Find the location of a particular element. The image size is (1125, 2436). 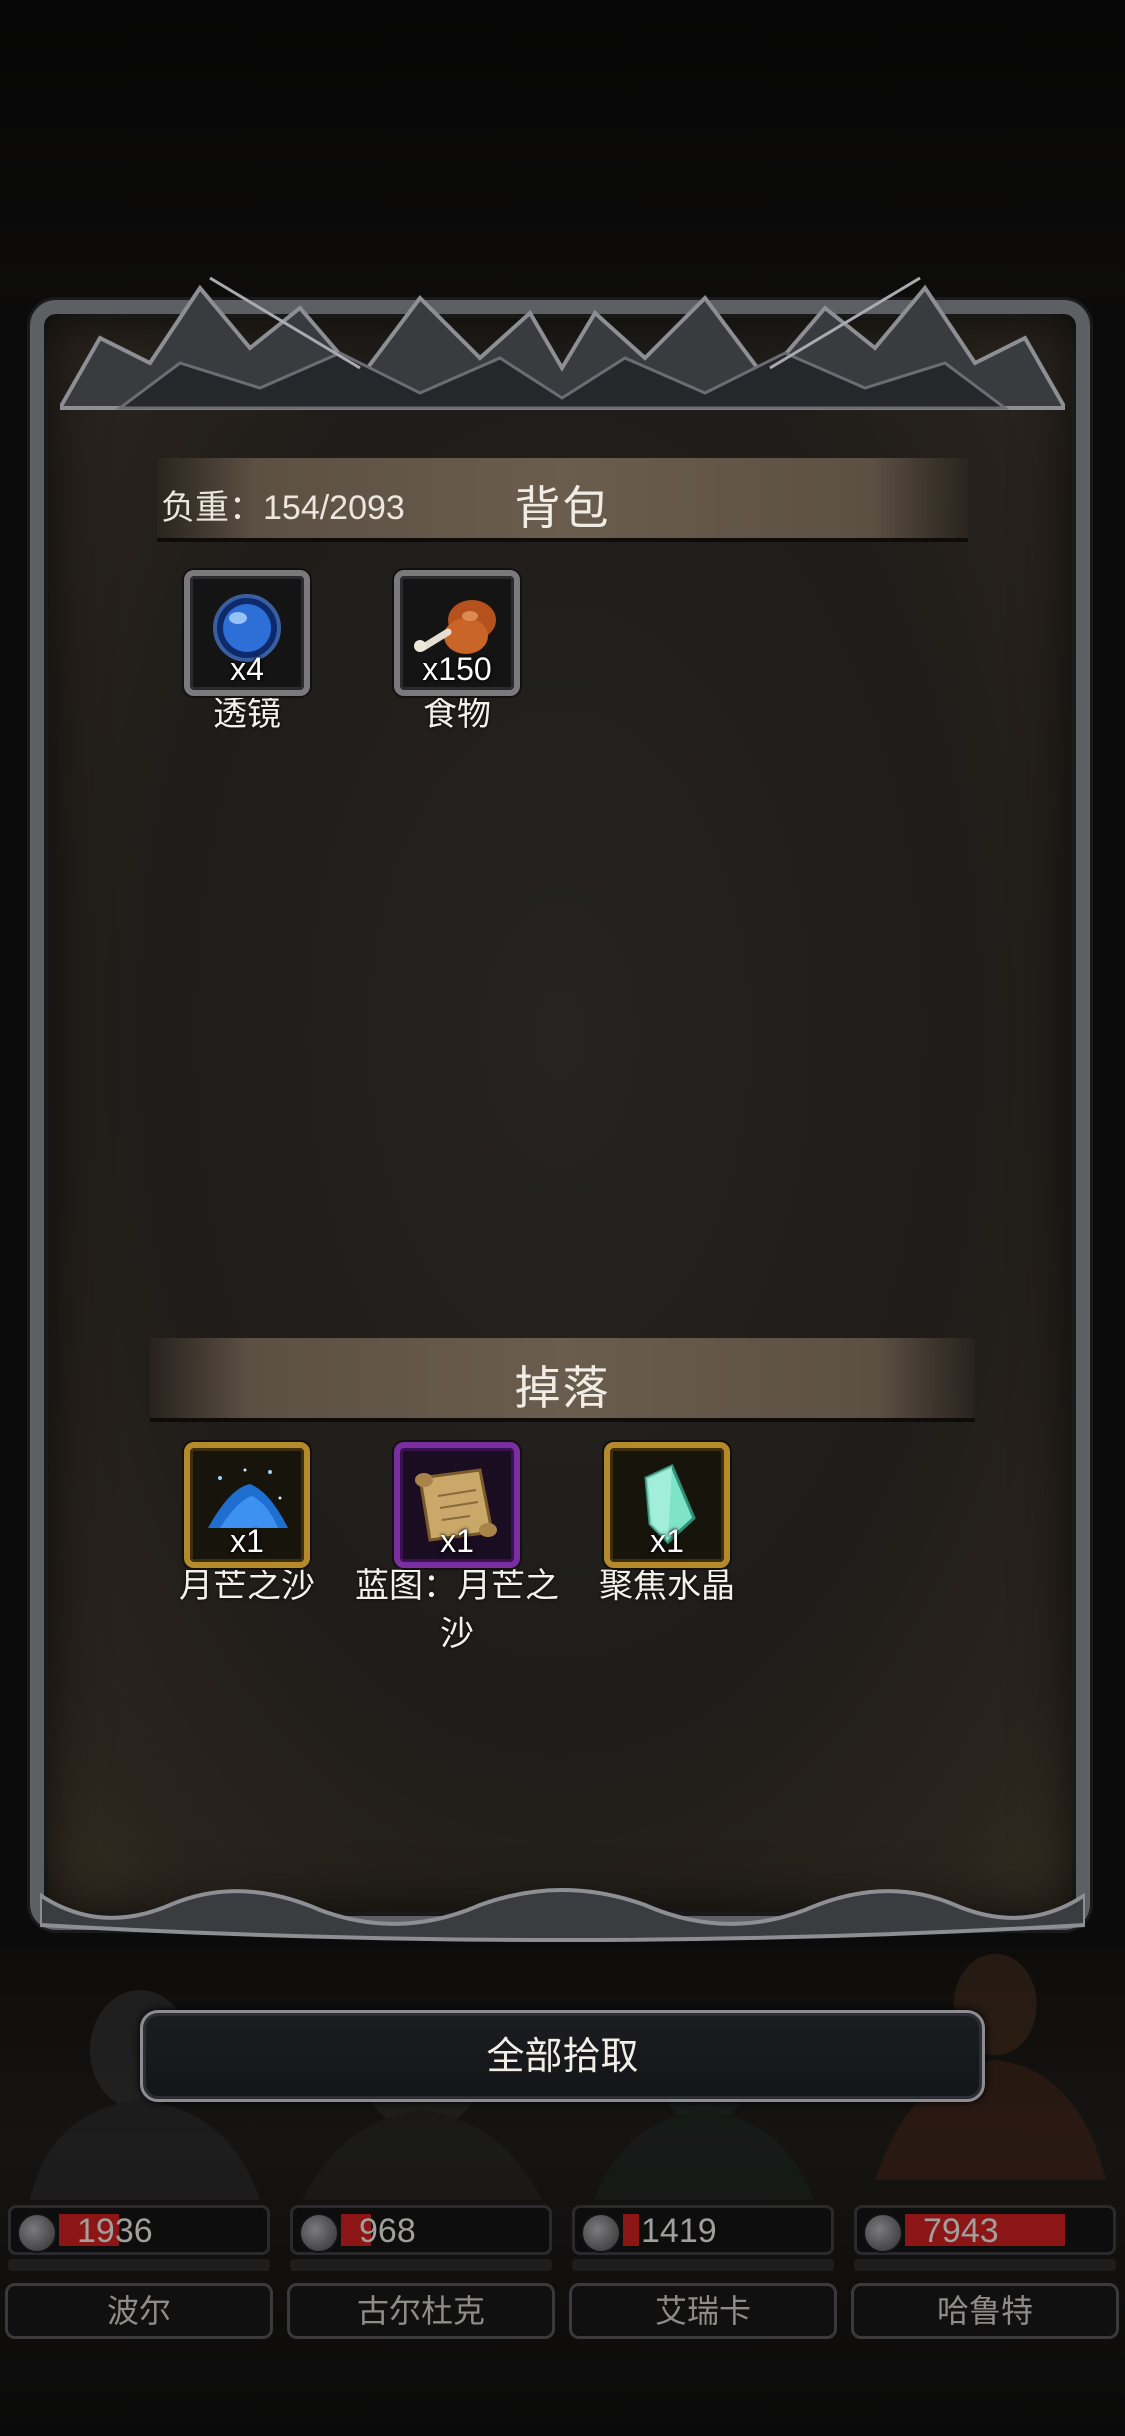

item-count: x150 is located at coordinates (457, 669).